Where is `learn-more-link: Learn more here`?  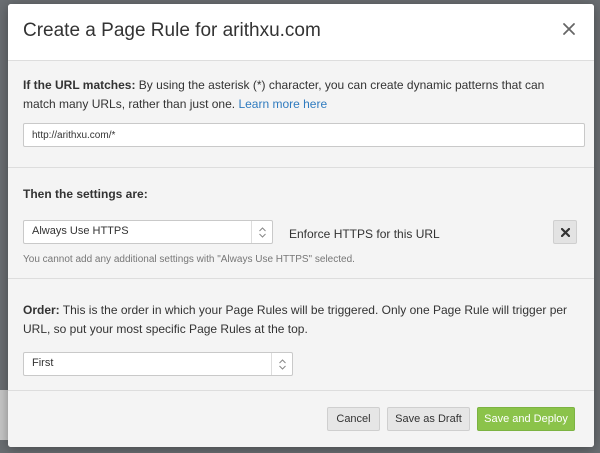 learn-more-link: Learn more here is located at coordinates (282, 104).